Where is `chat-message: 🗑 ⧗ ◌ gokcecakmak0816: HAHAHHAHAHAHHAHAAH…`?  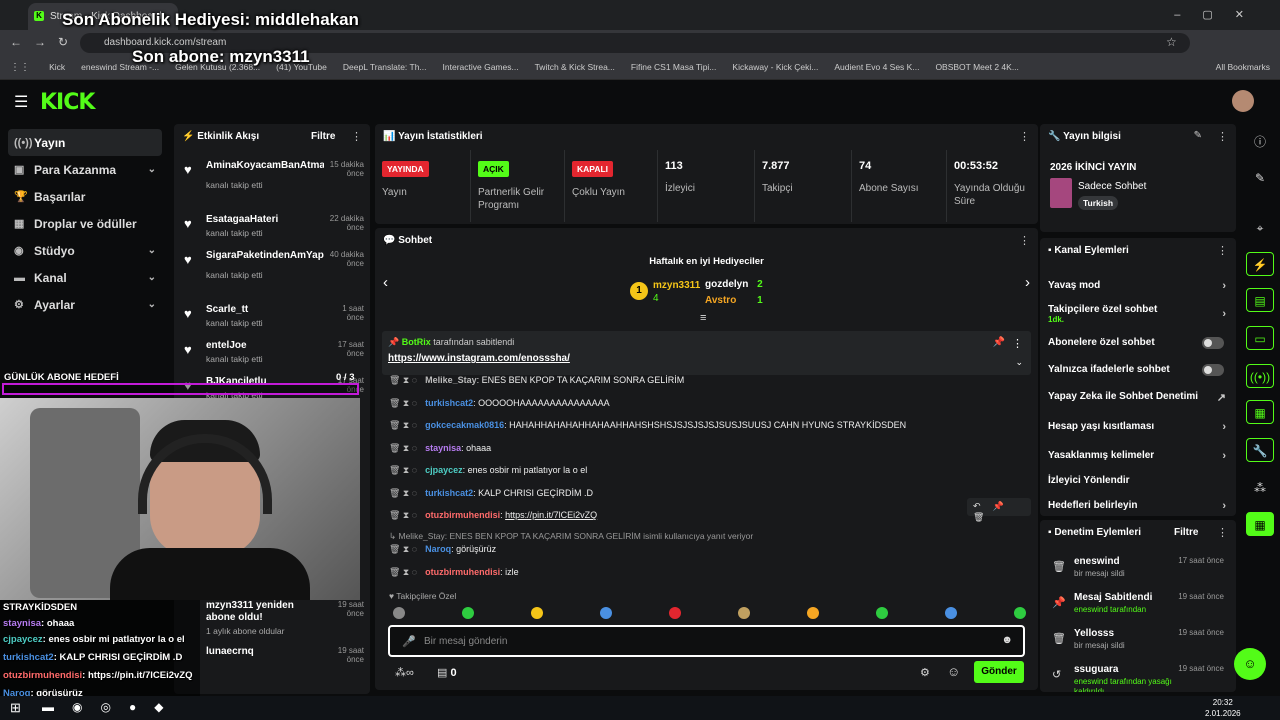
chat-message: 🗑 ⧗ ◌ gokcecakmak0816: HAHAHHAHAHAHHAHAAH… is located at coordinates (647, 425).